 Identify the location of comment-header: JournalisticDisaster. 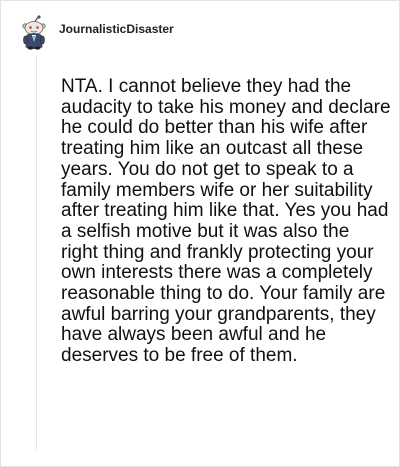
(96, 32).